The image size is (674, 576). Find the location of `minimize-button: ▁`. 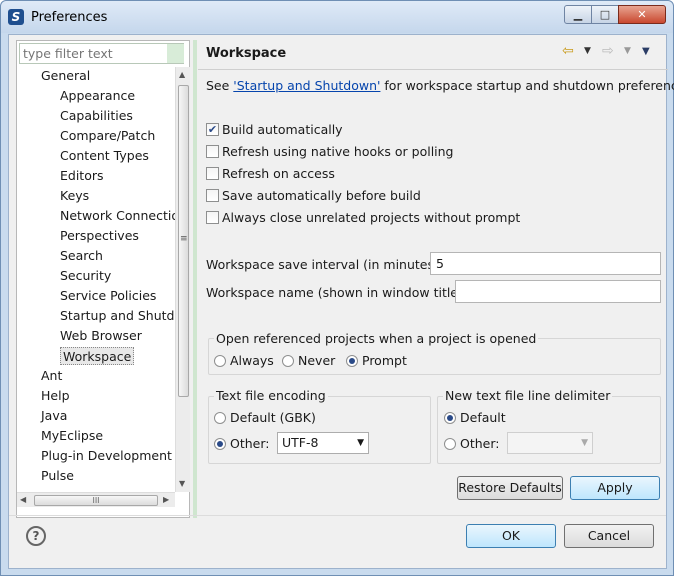

minimize-button: ▁ is located at coordinates (578, 14).